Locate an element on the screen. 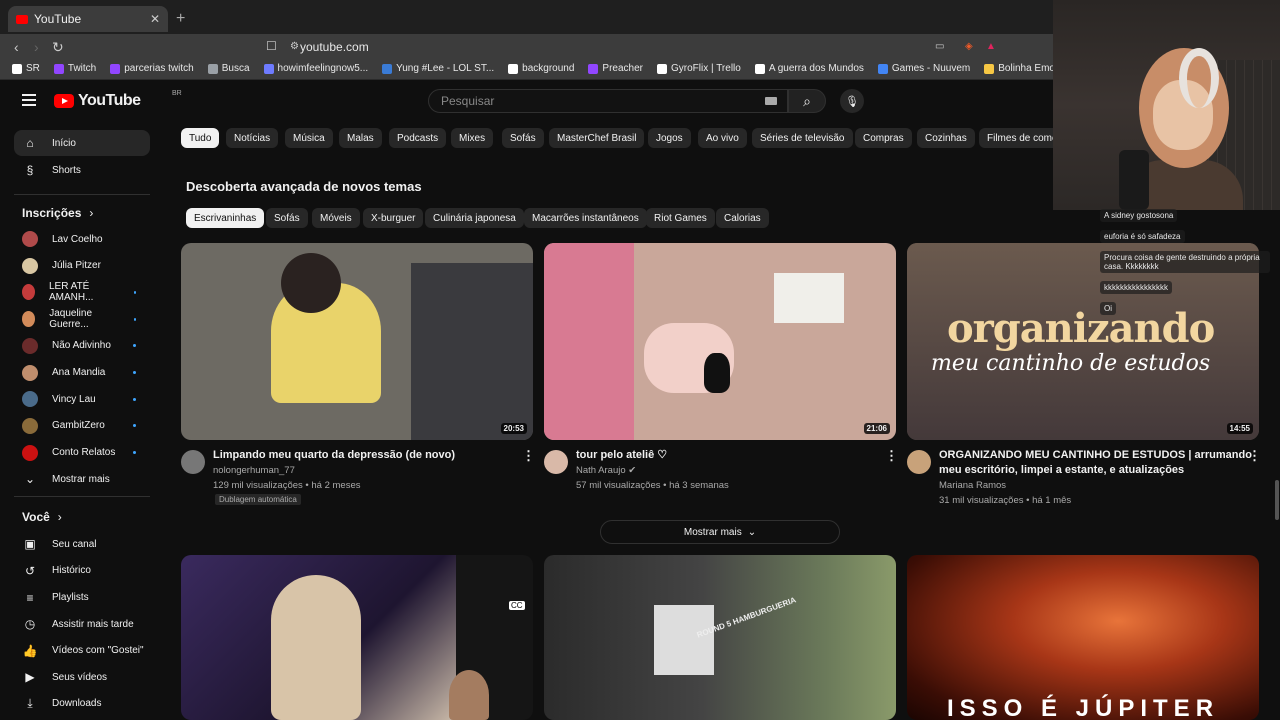  sidebar-subscription: Júlia Pitzer is located at coordinates (82, 266).